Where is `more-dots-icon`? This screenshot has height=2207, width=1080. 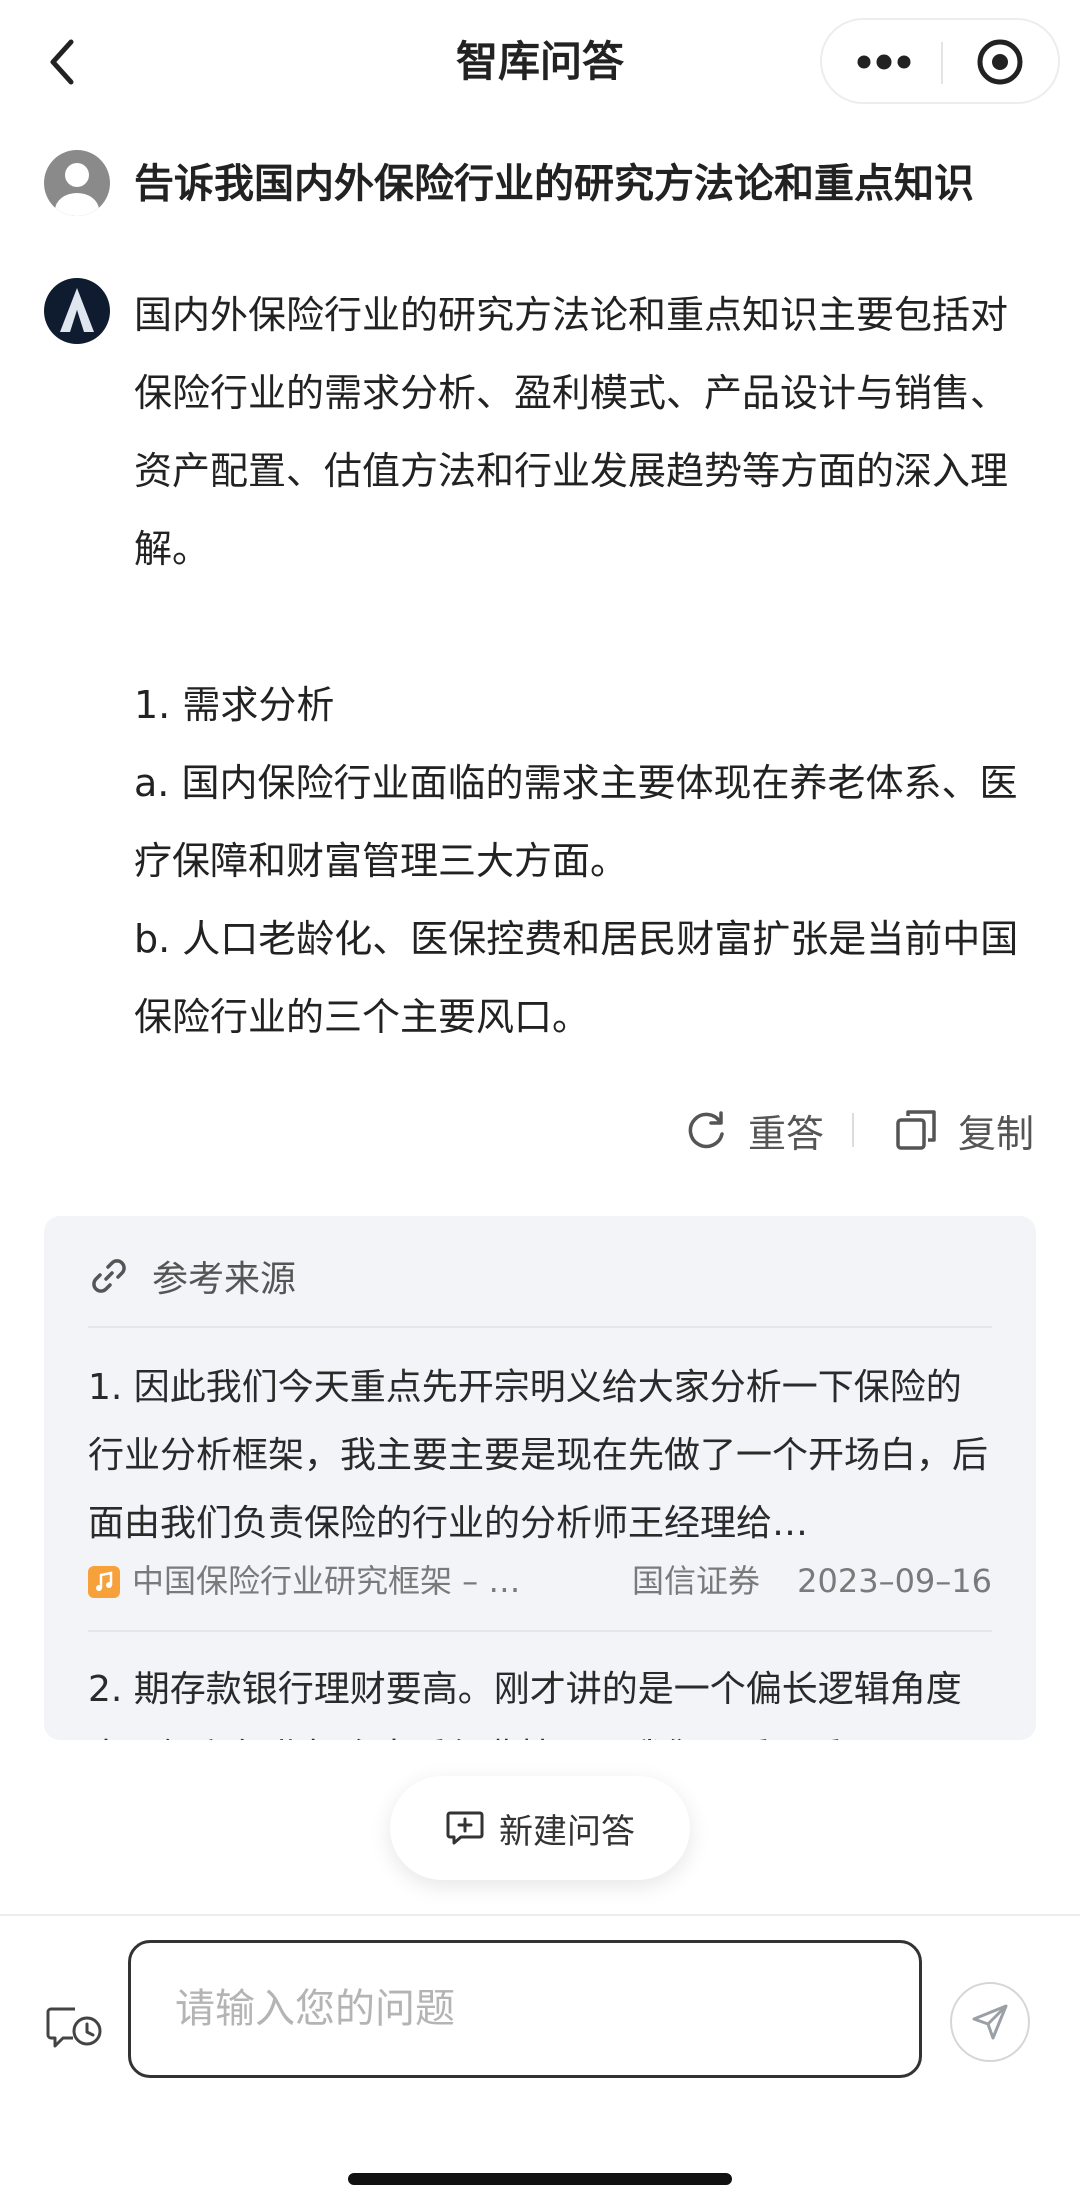
more-dots-icon is located at coordinates (884, 62).